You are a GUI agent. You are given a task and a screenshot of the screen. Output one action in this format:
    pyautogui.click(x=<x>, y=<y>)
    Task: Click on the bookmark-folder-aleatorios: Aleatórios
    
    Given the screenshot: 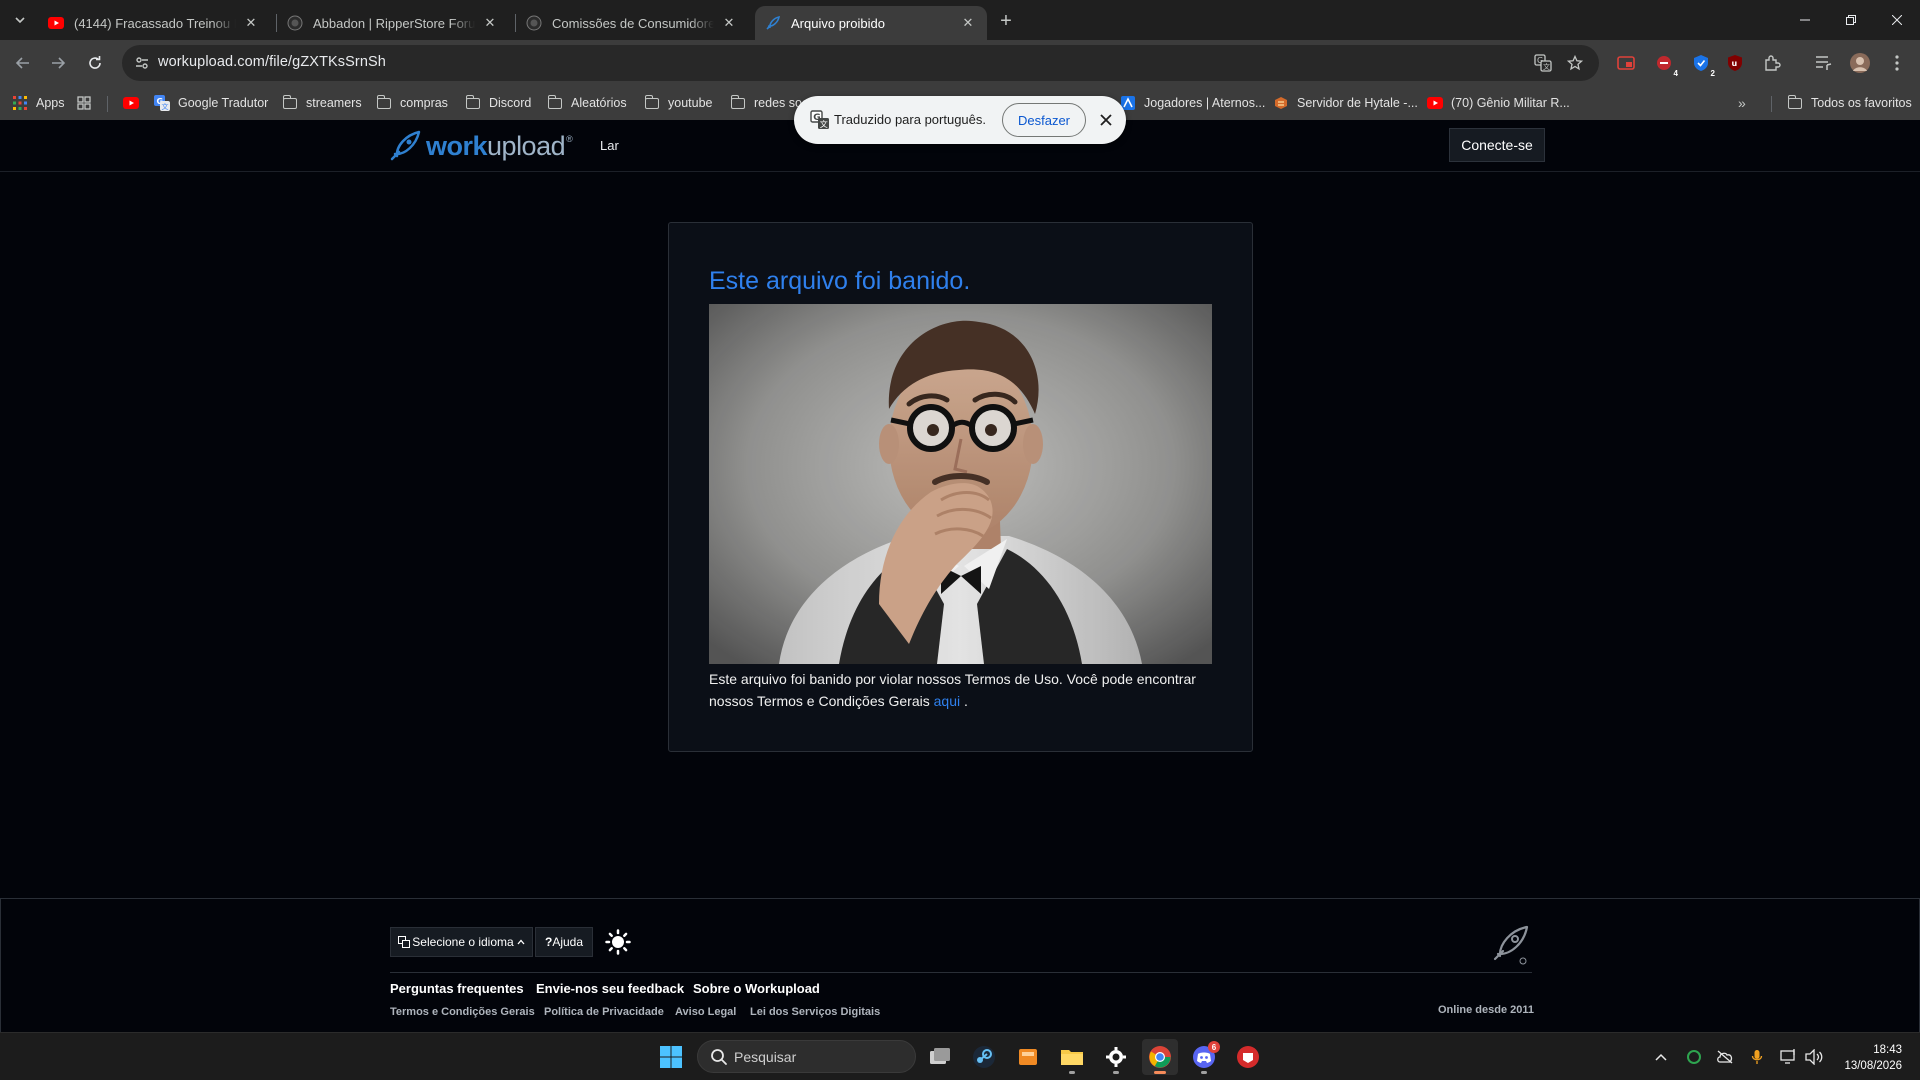 What is the action you would take?
    pyautogui.click(x=587, y=103)
    